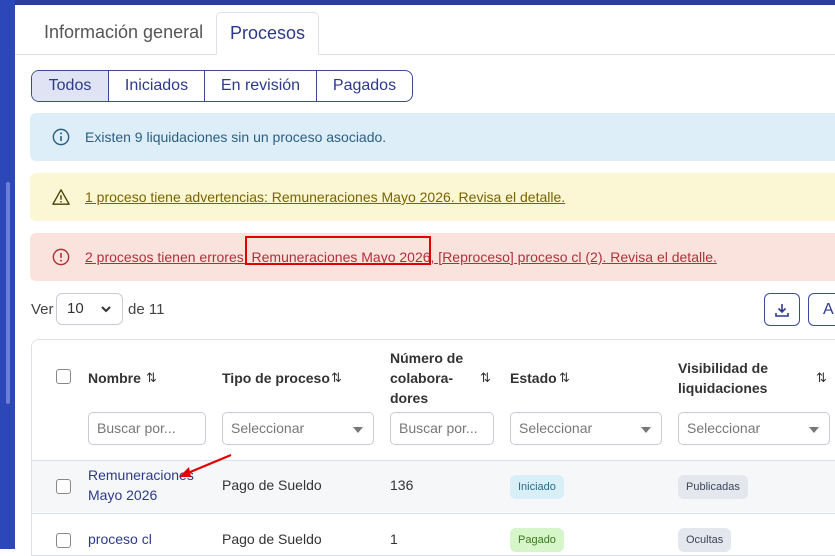 Image resolution: width=835 pixels, height=556 pixels. What do you see at coordinates (75, 308) in the screenshot?
I see `page-size-value: 10` at bounding box center [75, 308].